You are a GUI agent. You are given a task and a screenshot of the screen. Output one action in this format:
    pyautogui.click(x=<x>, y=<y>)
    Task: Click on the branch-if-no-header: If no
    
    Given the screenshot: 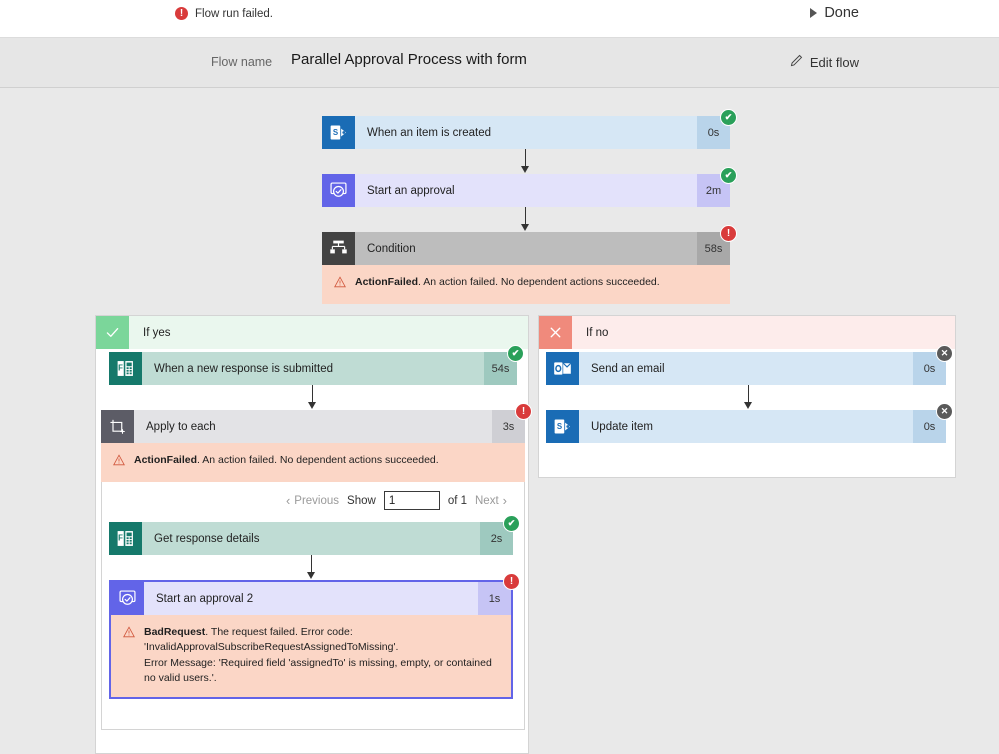 What is the action you would take?
    pyautogui.click(x=747, y=332)
    